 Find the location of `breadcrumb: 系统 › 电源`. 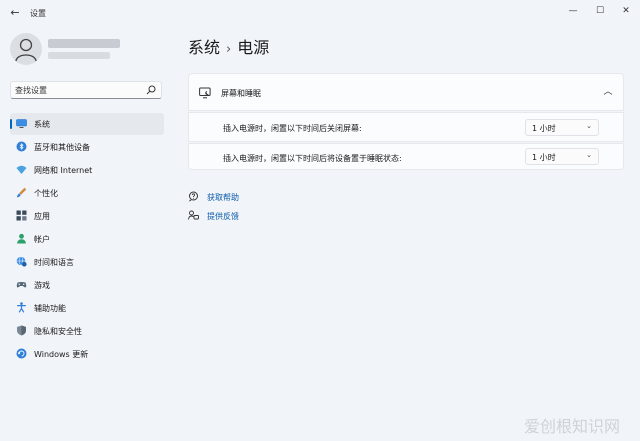

breadcrumb: 系统 › 电源 is located at coordinates (228, 46).